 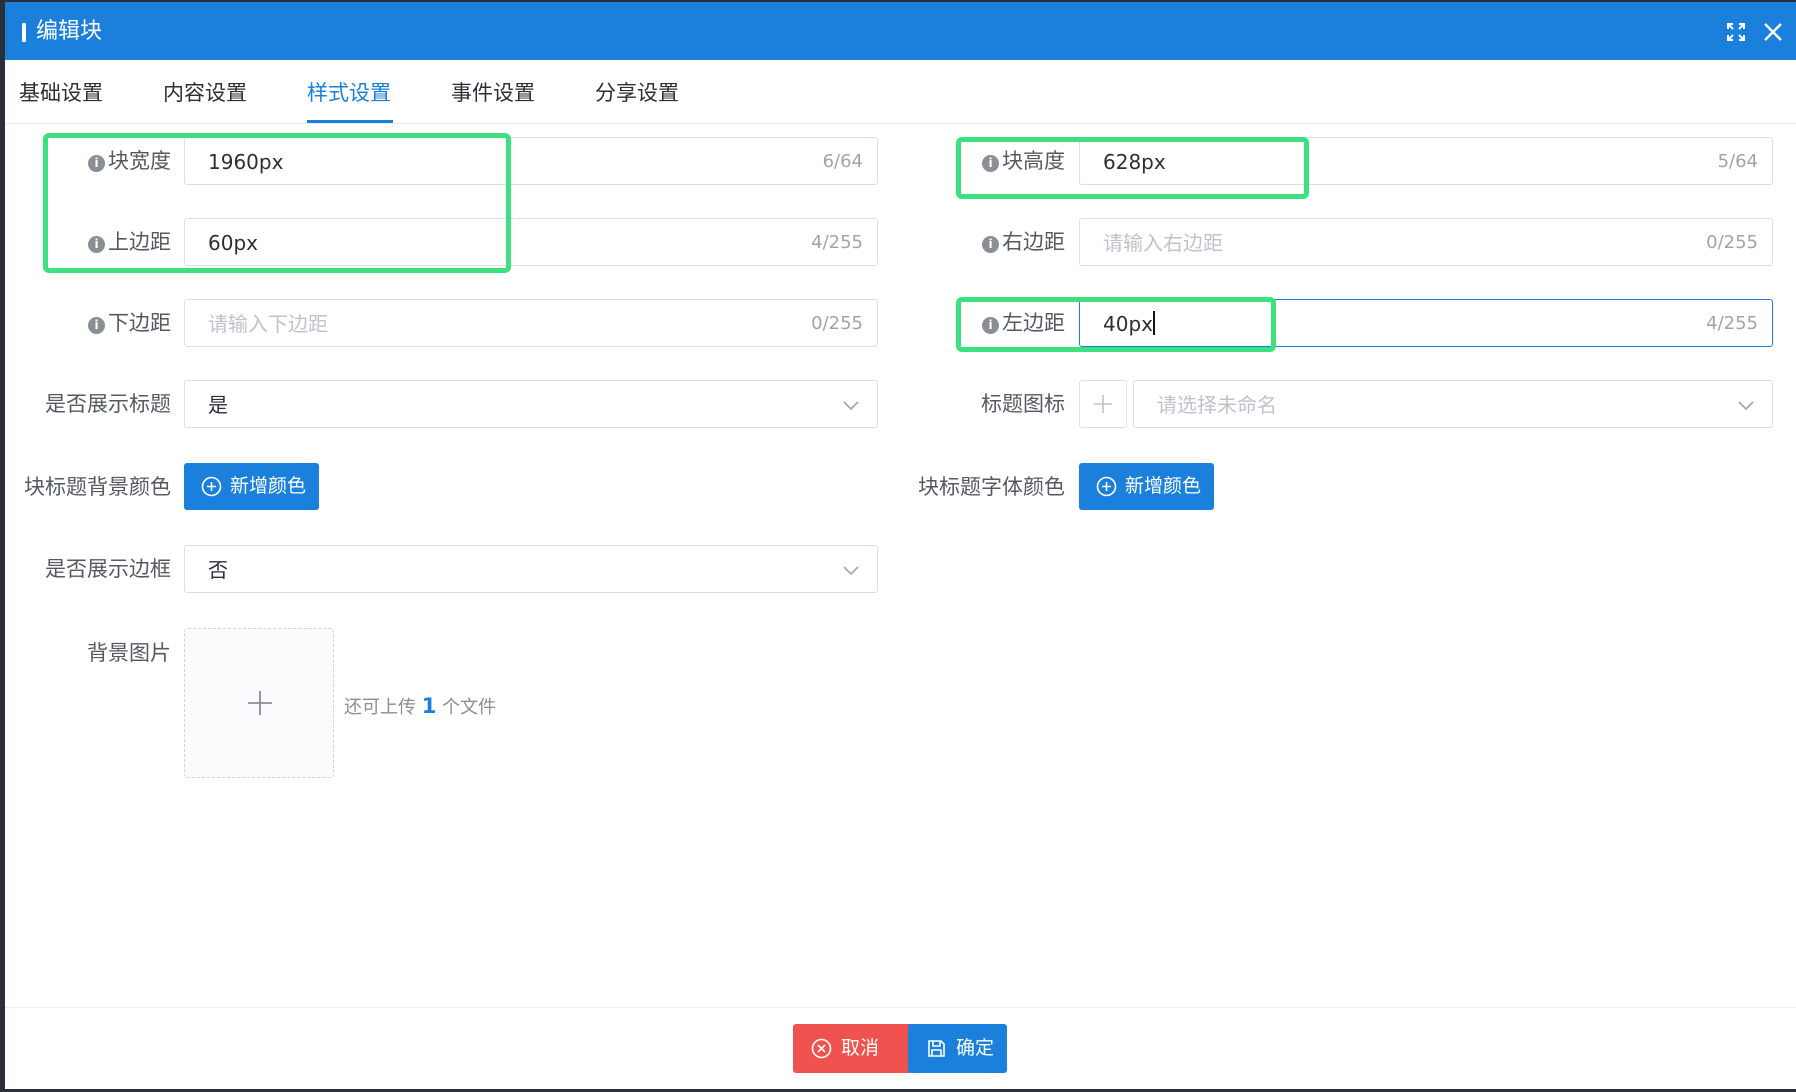 I want to click on tab-bar: 基础设置 内容设置 样式设置 事件设置 分享设置, so click(x=900, y=92).